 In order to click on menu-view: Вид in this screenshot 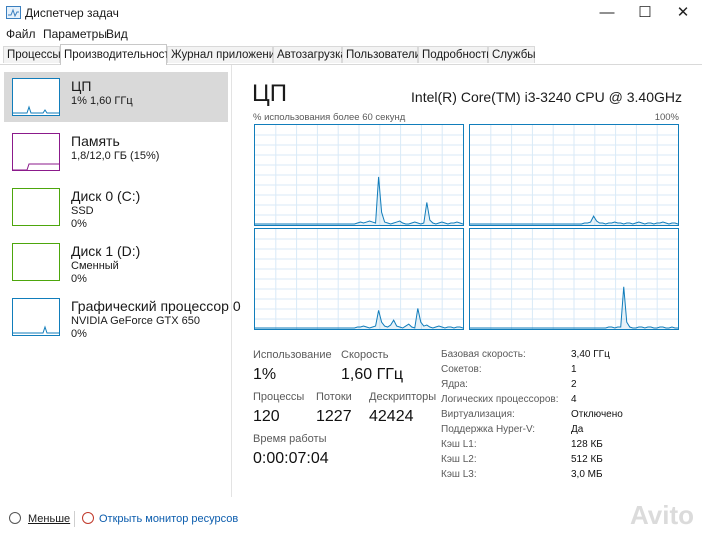, I will do `click(117, 34)`.